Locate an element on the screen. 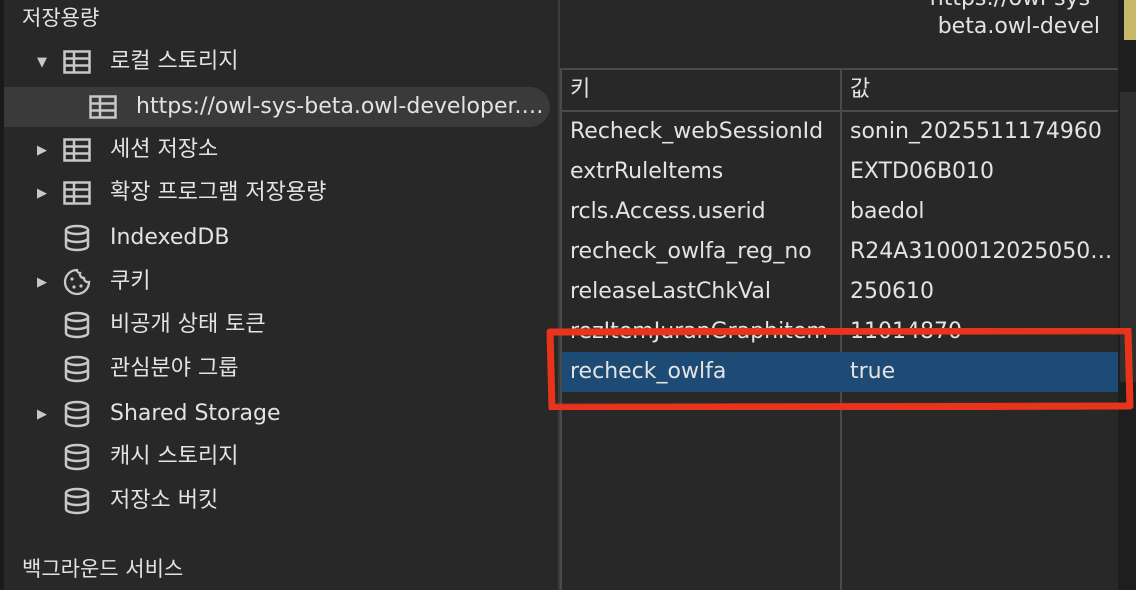 This screenshot has width=1136, height=590. tree-item-session-storage: ▶ 세션 저장소 is located at coordinates (280, 150).